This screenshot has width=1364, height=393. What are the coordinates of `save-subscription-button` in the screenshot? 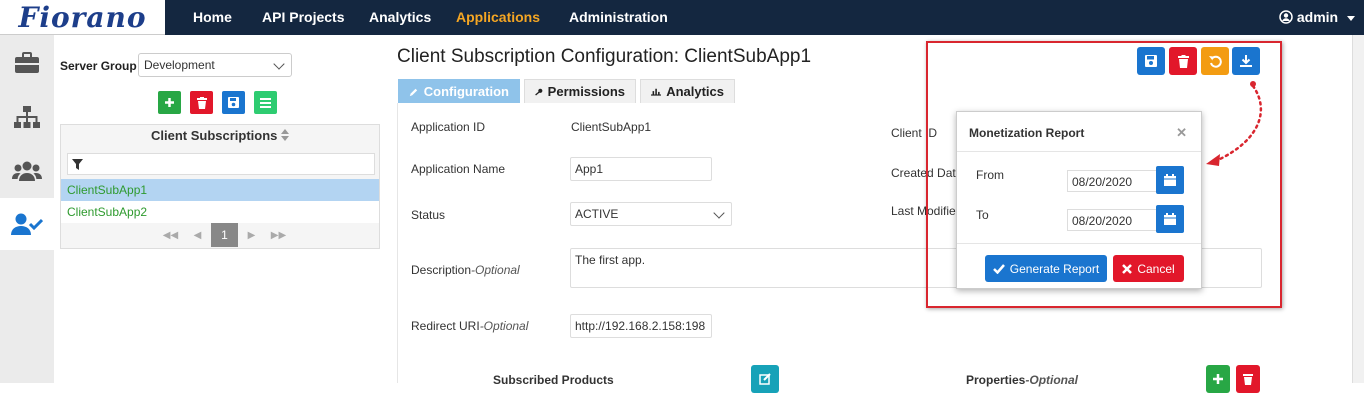 It's located at (233, 102).